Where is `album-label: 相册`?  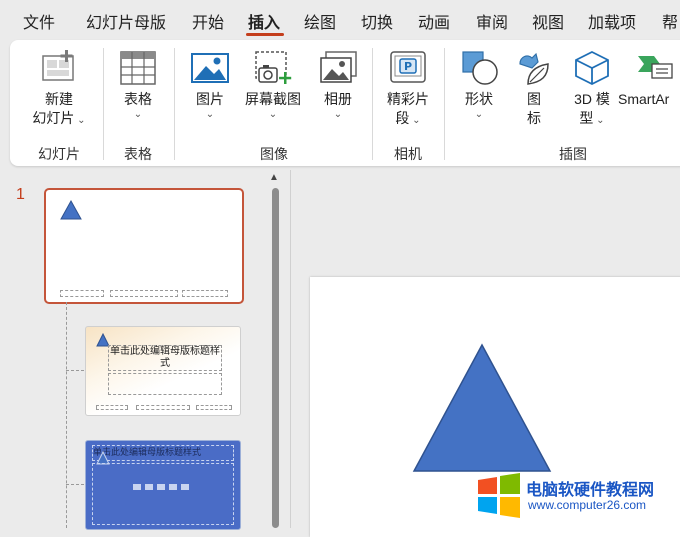
album-label: 相册 is located at coordinates (338, 99).